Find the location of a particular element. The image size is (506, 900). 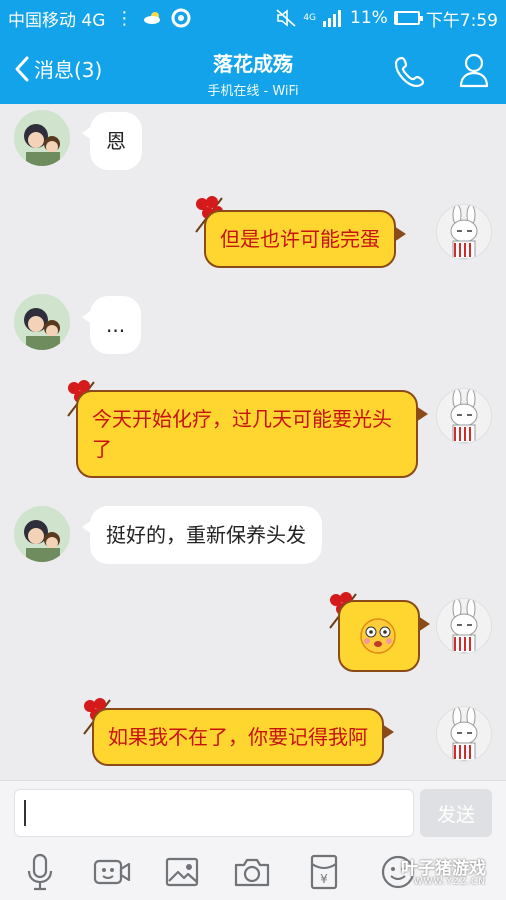

mute-icon is located at coordinates (286, 18).